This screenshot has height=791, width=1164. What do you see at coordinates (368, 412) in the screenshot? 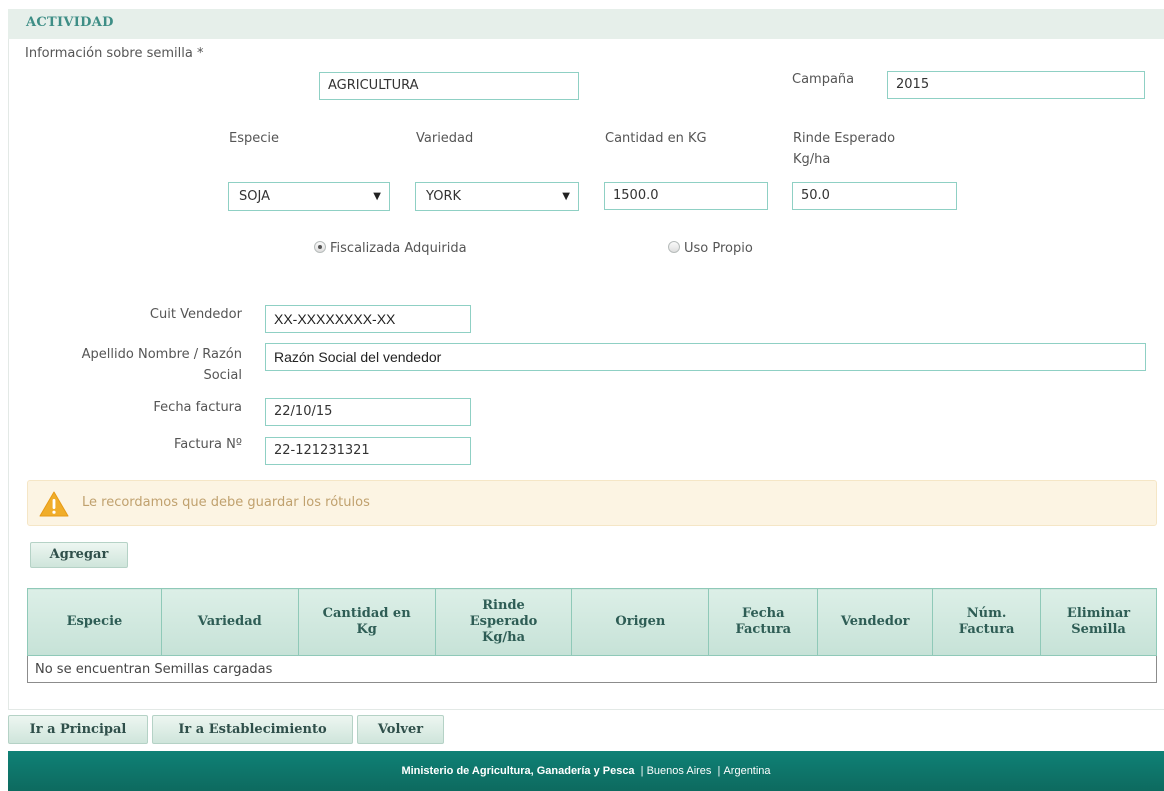
I see `invoice-date-field: 22/10/15` at bounding box center [368, 412].